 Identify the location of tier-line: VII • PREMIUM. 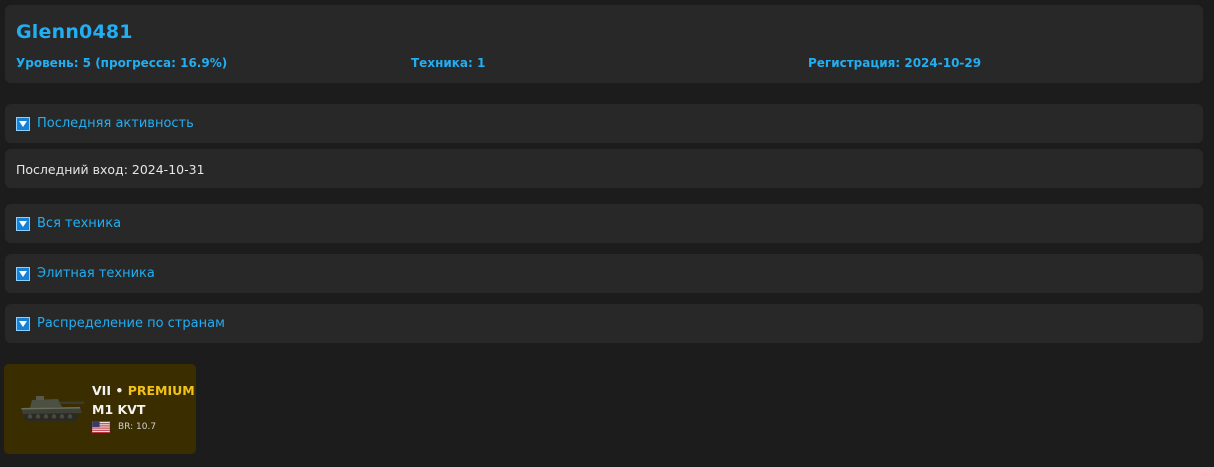
(143, 390).